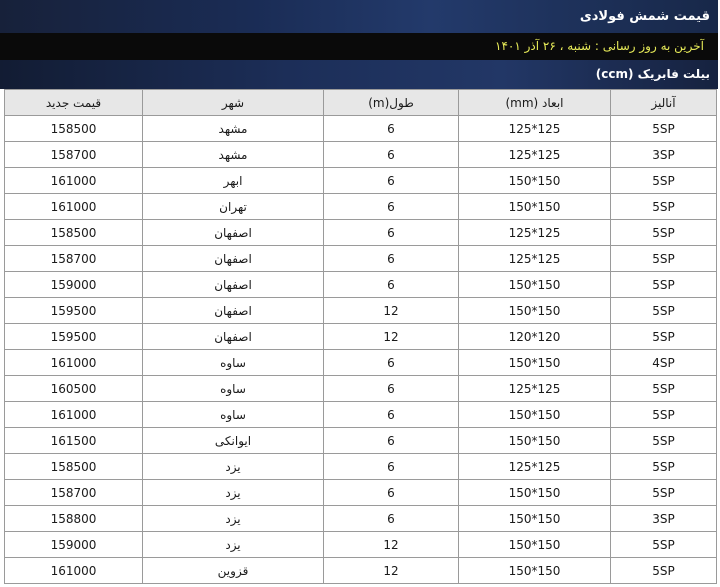 The image size is (720, 587). I want to click on cell-dimensions: 120*120, so click(534, 336).